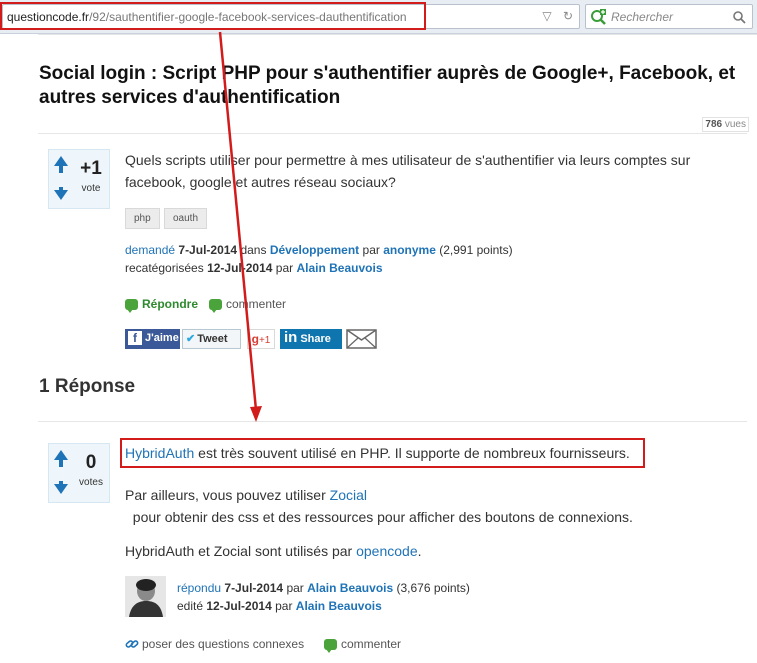 The width and height of the screenshot is (757, 663). What do you see at coordinates (362, 645) in the screenshot?
I see `answer-comment-button: commenter` at bounding box center [362, 645].